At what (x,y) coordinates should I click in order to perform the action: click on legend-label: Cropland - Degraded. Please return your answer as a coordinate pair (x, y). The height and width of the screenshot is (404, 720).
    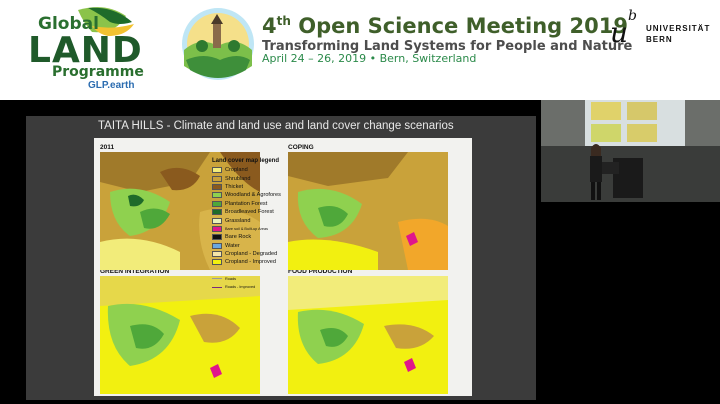
    Looking at the image, I should click on (251, 254).